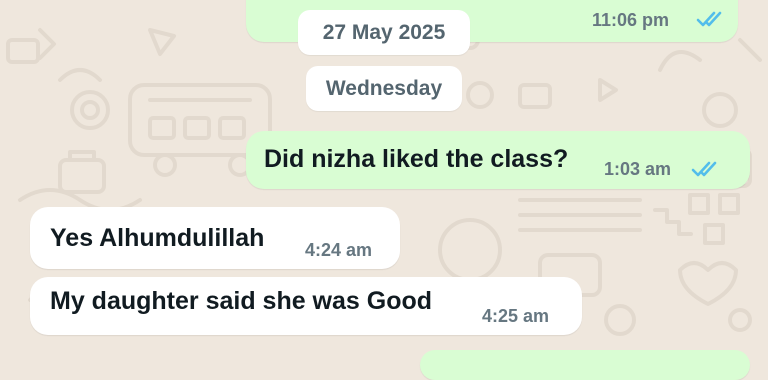 Image resolution: width=768 pixels, height=380 pixels. I want to click on message-text: My daughter said she was Good, so click(241, 301).